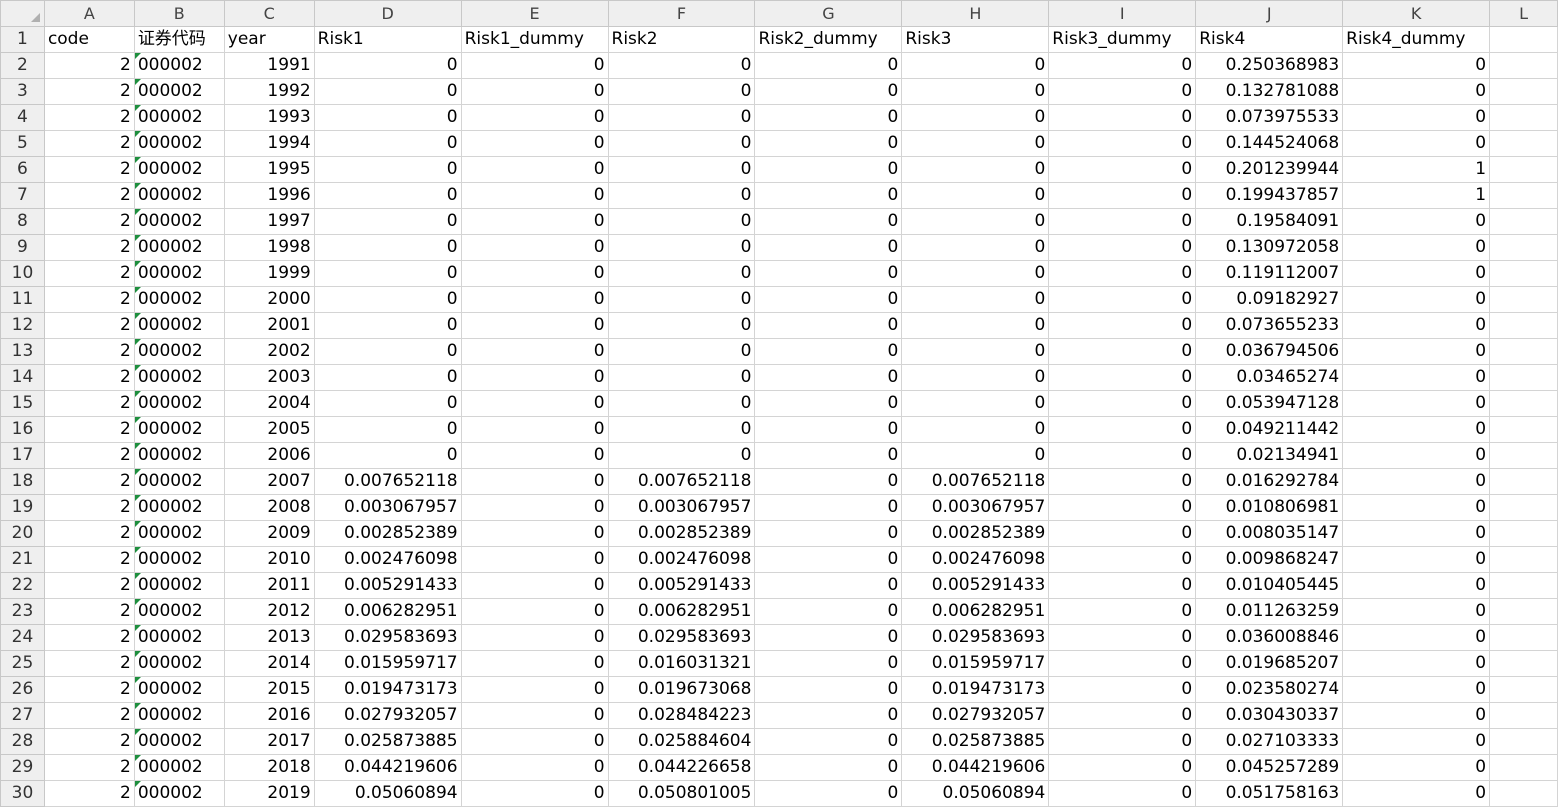 The height and width of the screenshot is (808, 1558). Describe the element at coordinates (22, 611) in the screenshot. I see `row-header: 23` at that location.